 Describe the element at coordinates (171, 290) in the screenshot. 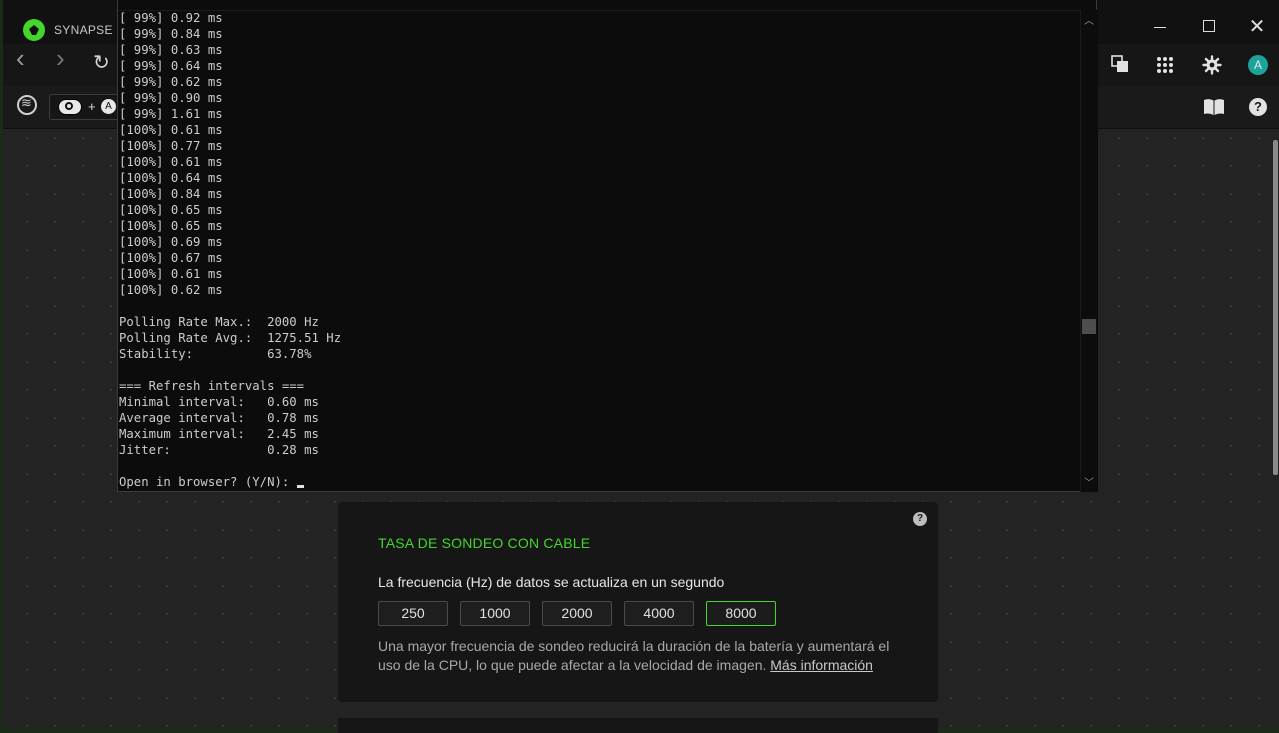

I see `console-line: [100%] 0.62 ms` at that location.